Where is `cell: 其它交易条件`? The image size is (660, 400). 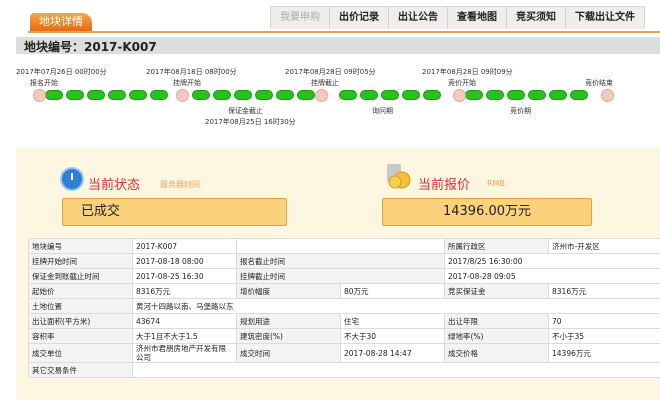 cell: 其它交易条件 is located at coordinates (80, 370).